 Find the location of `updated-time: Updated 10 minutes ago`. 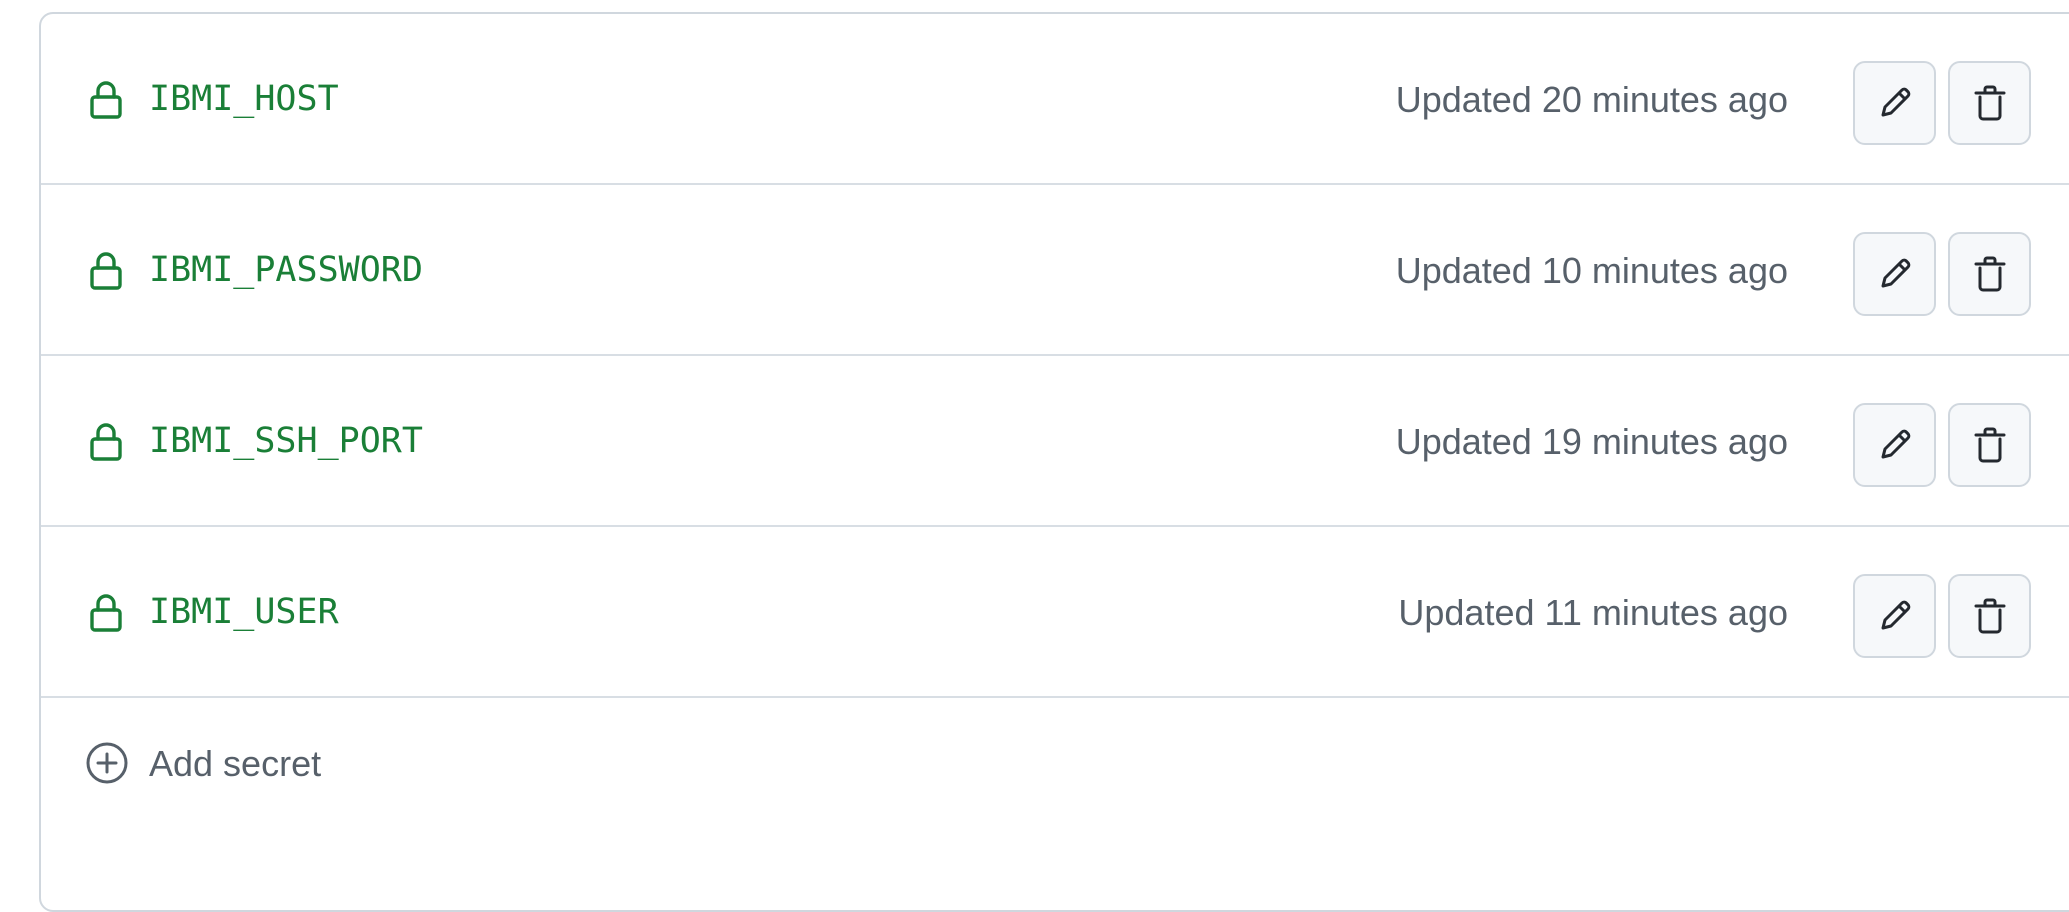

updated-time: Updated 10 minutes ago is located at coordinates (1591, 270).